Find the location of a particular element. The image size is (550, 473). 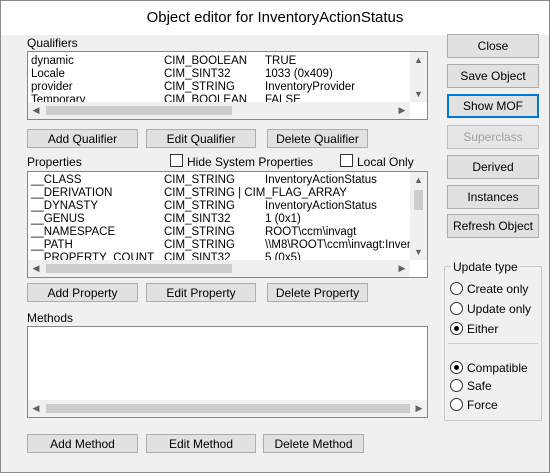

radio-update-only-label: Update only is located at coordinates (499, 309).